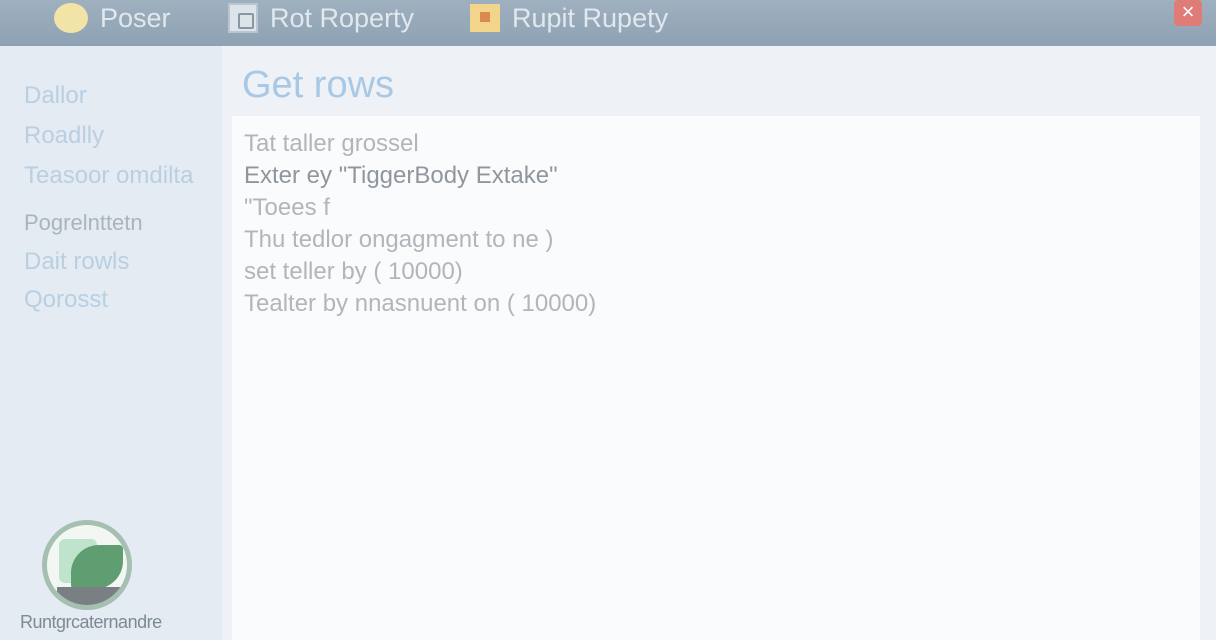 The width and height of the screenshot is (1216, 640). What do you see at coordinates (353, 271) in the screenshot?
I see `content-line: set teller by ( 10000)` at bounding box center [353, 271].